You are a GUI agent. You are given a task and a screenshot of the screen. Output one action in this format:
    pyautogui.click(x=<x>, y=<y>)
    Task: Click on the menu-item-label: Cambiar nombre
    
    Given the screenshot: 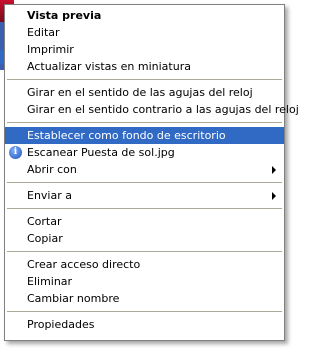 What is the action you would take?
    pyautogui.click(x=73, y=298)
    